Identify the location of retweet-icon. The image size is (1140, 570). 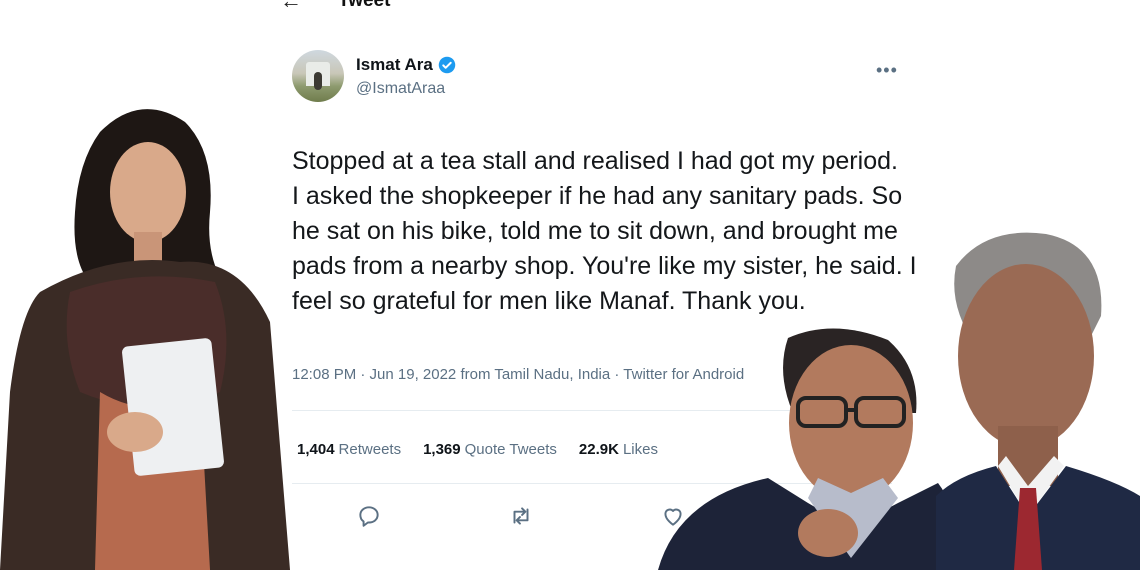
(521, 516).